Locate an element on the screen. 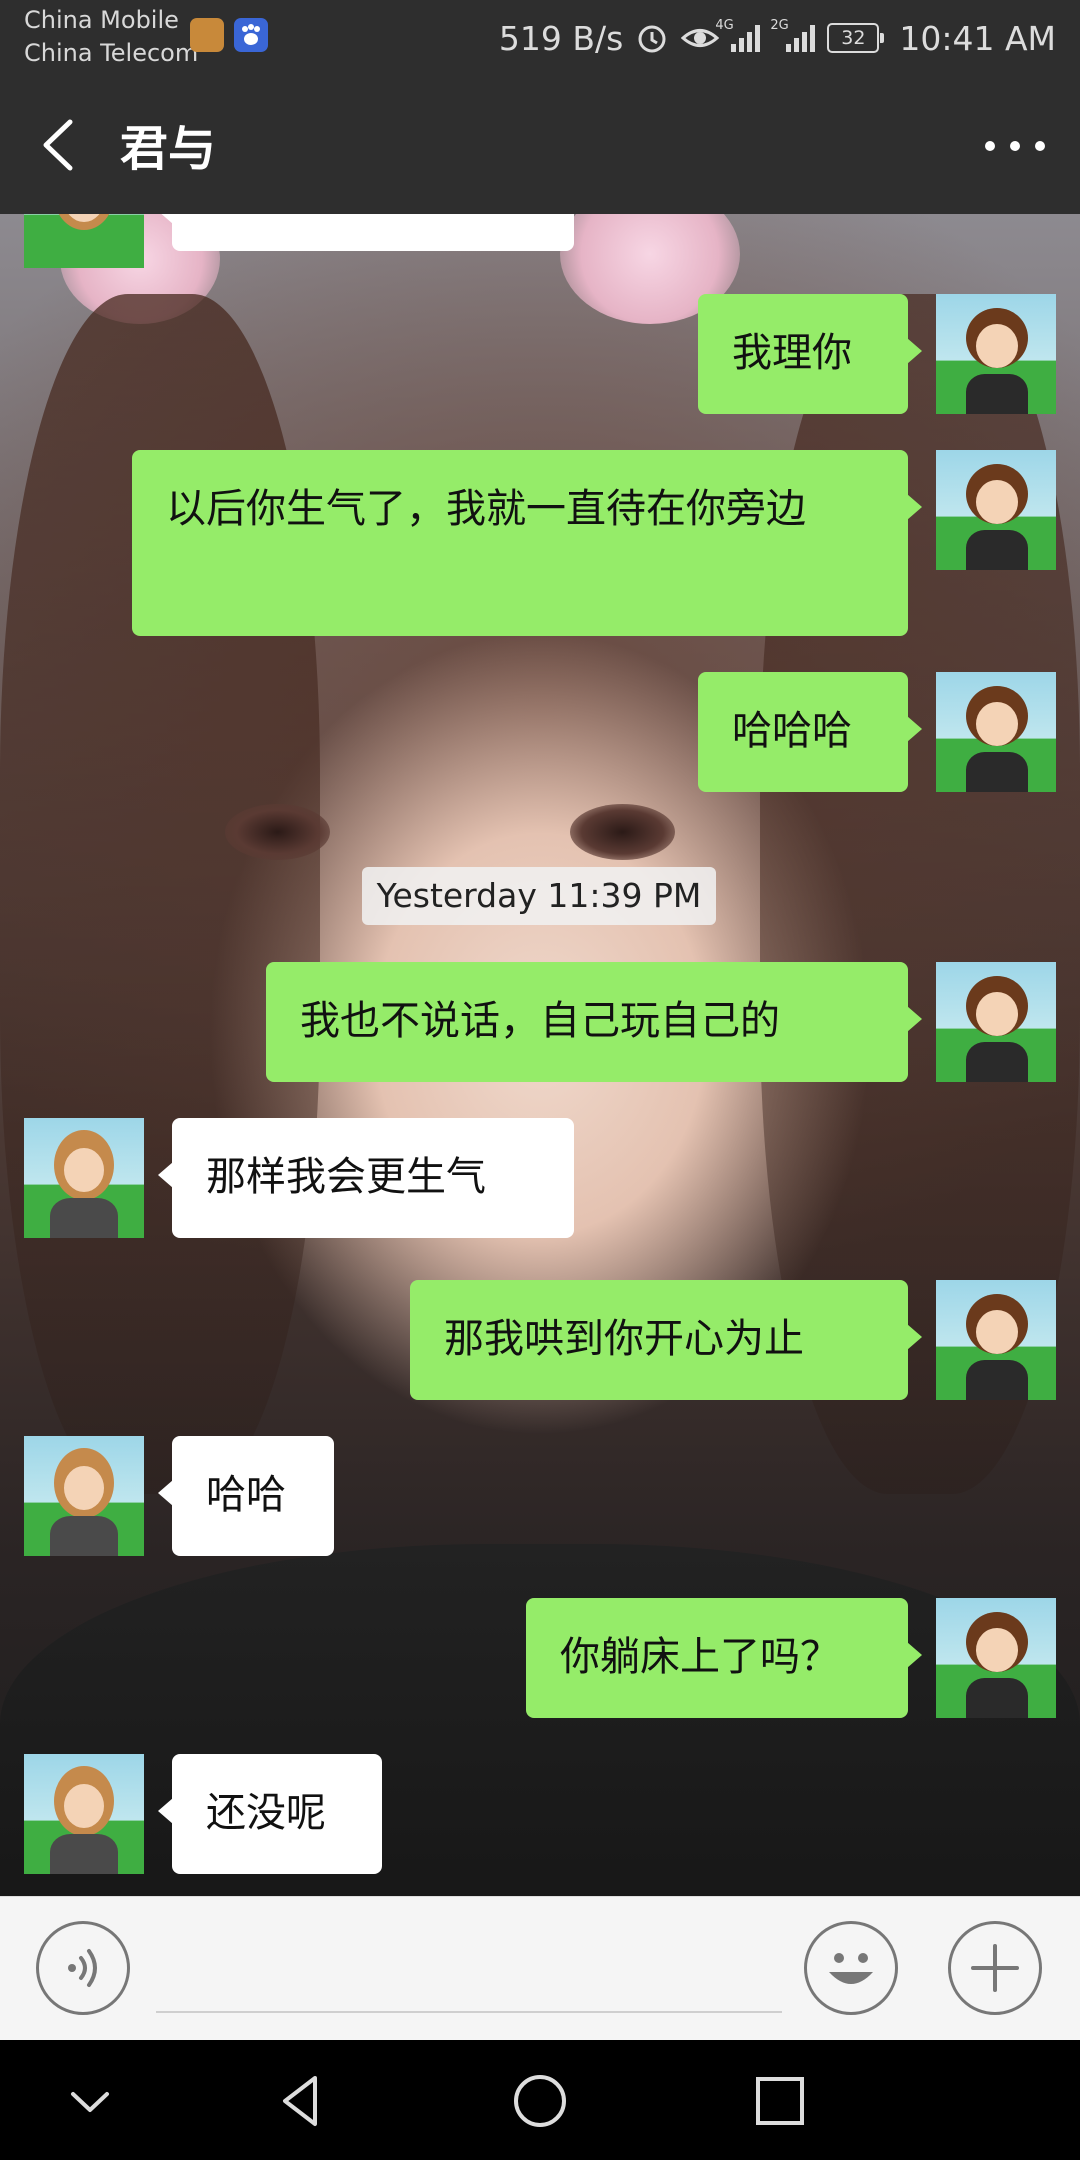 The height and width of the screenshot is (2160, 1080). back-triangle-icon is located at coordinates (300, 2101).